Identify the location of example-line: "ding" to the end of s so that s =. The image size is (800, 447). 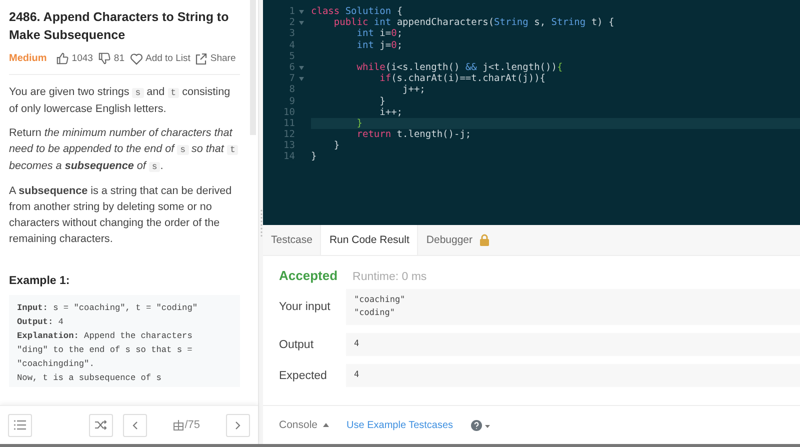
(105, 350).